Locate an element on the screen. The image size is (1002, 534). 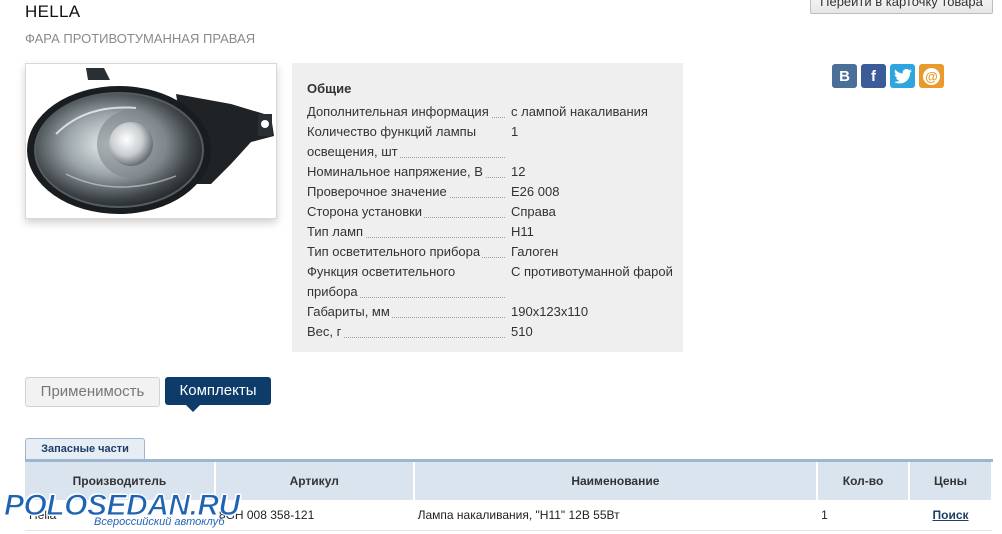
spec-value: Справа is located at coordinates (533, 211).